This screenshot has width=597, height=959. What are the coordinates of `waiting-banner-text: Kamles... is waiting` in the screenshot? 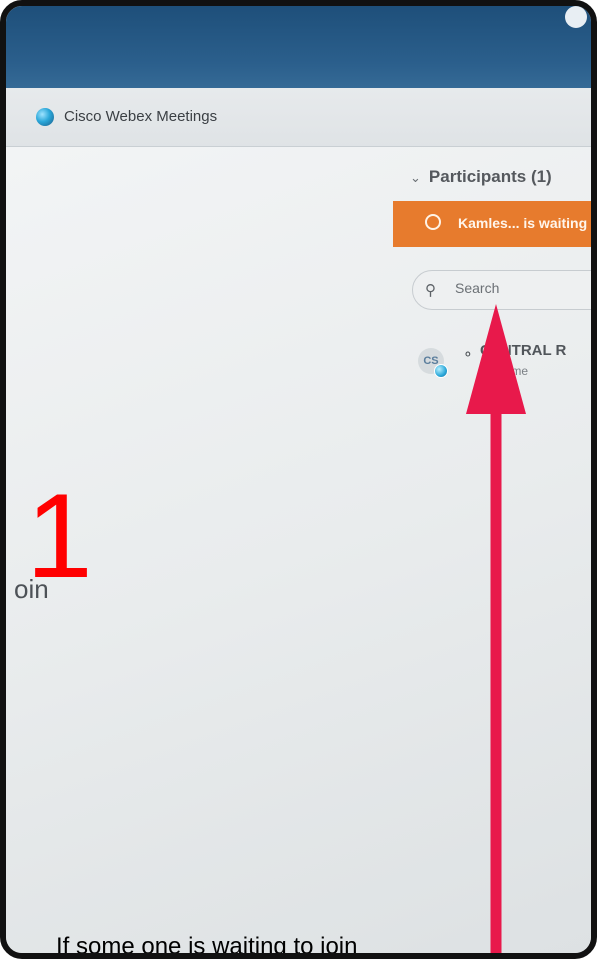 It's located at (523, 223).